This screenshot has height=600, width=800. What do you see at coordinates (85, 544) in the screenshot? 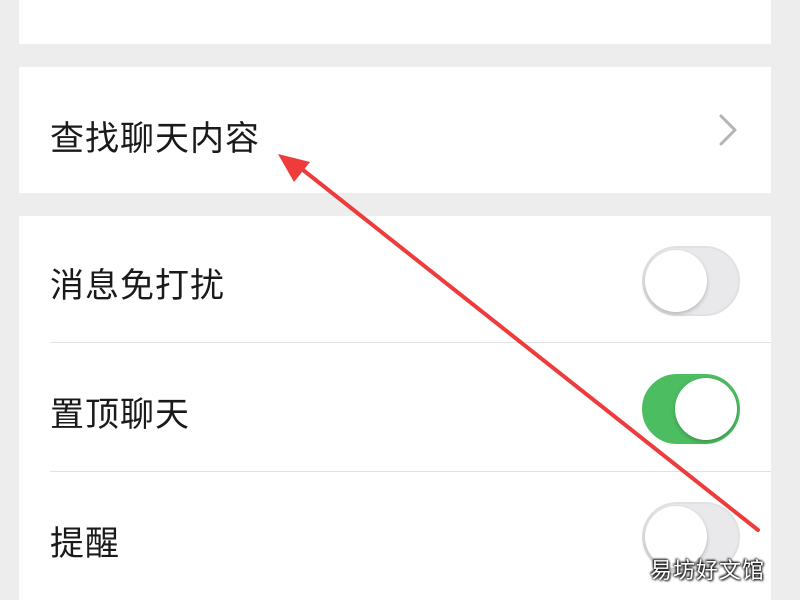
I see `remind-label: 提醒` at bounding box center [85, 544].